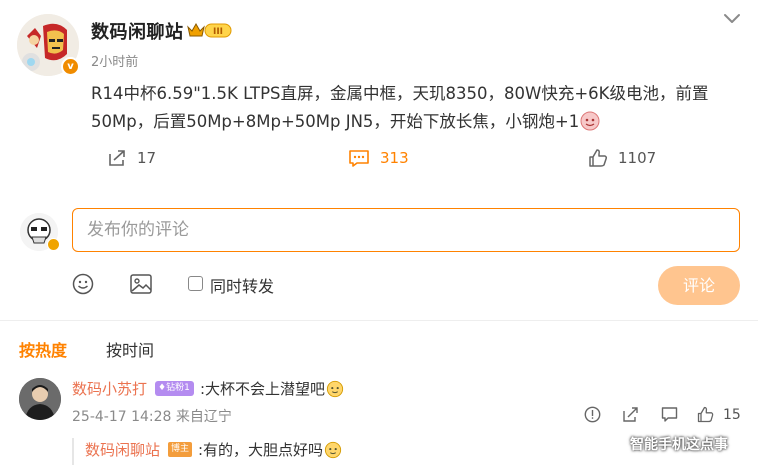  I want to click on comment-input, so click(406, 230).